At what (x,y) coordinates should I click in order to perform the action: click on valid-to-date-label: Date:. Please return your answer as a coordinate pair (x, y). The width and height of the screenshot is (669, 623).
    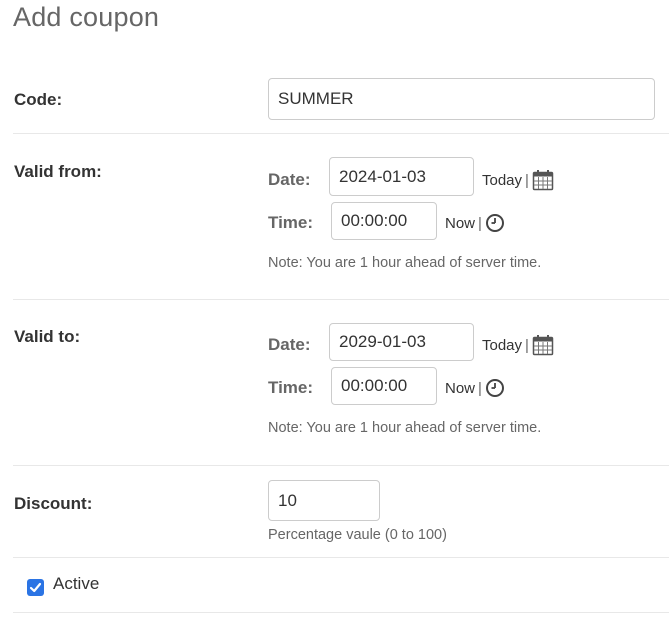
    Looking at the image, I should click on (289, 344).